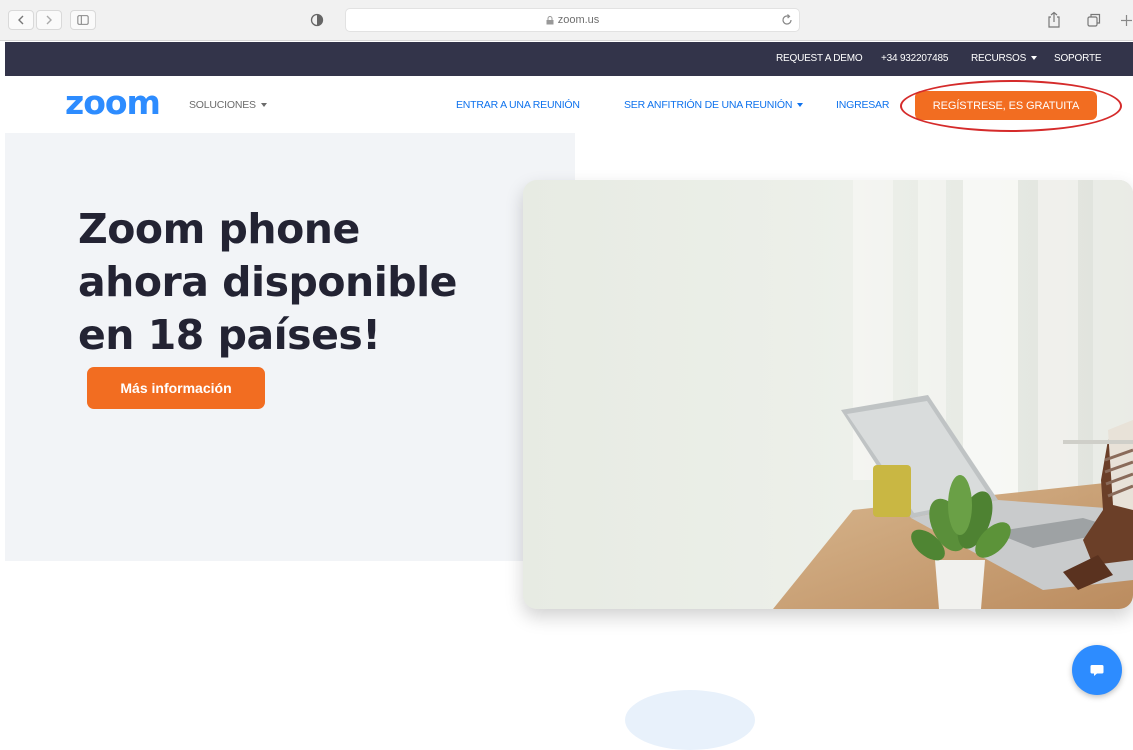 The image size is (1133, 750). I want to click on lock-icon, so click(550, 19).